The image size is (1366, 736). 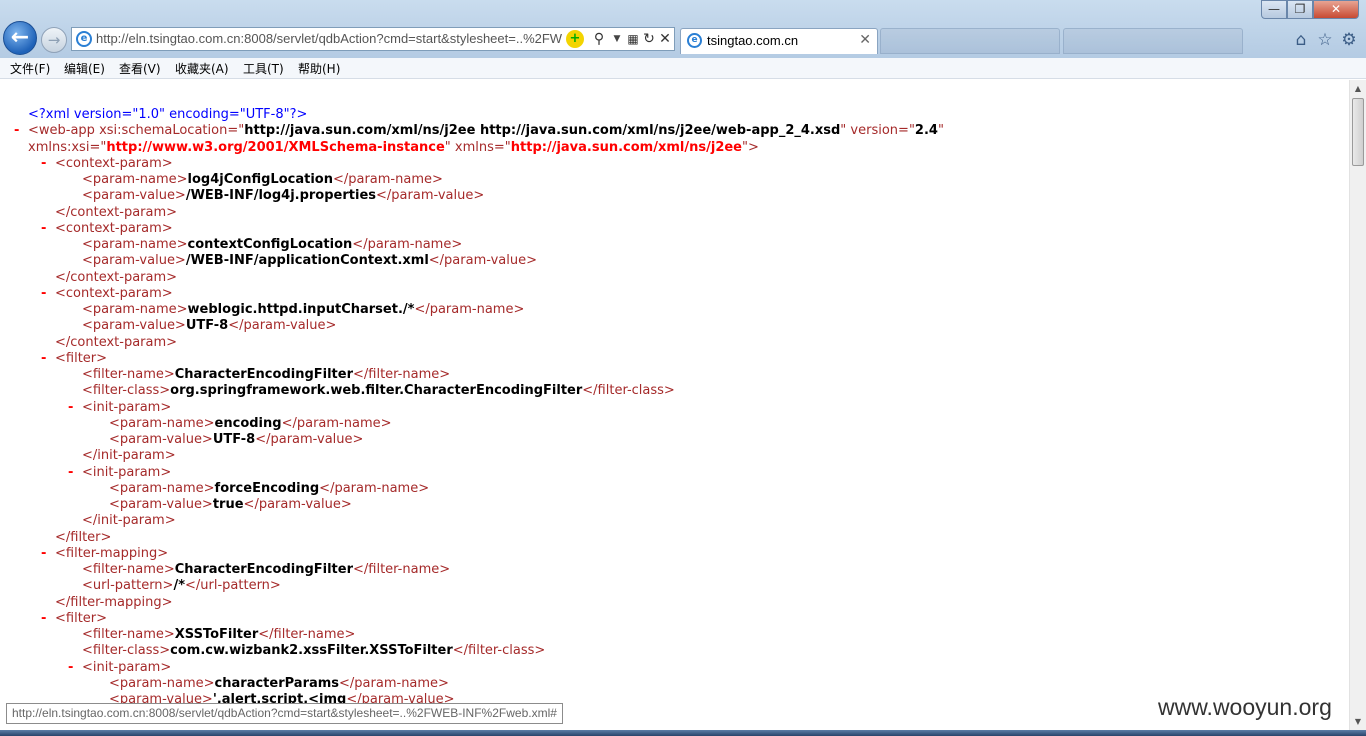 What do you see at coordinates (1358, 132) in the screenshot?
I see `scroll-thumb` at bounding box center [1358, 132].